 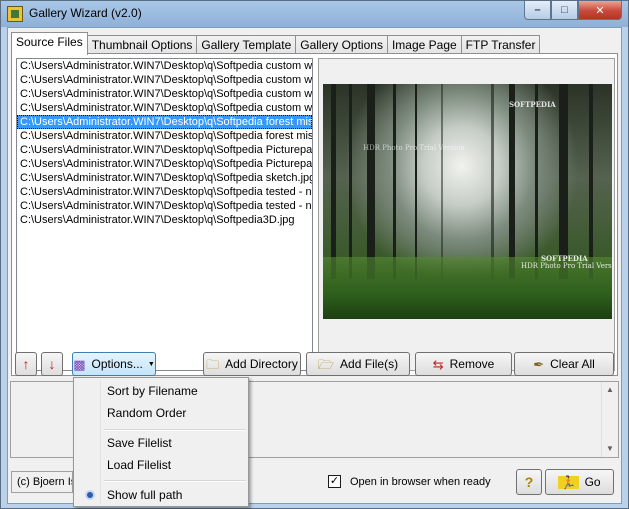 What do you see at coordinates (438, 364) in the screenshot?
I see `remove-icon: ⇆` at bounding box center [438, 364].